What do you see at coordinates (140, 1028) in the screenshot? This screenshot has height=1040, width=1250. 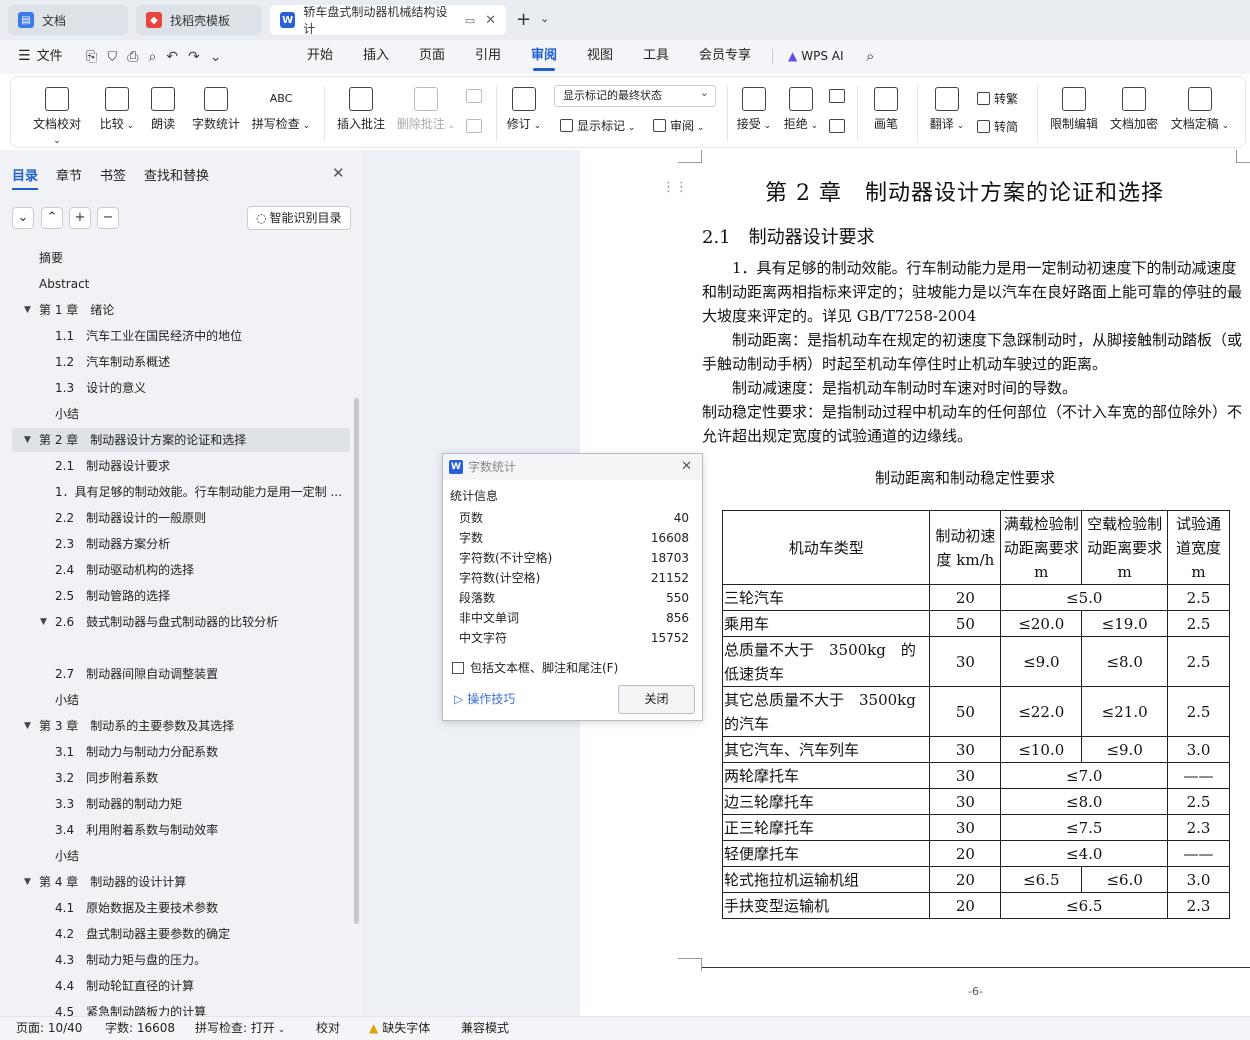 I see `status-words: 字数: 16608` at bounding box center [140, 1028].